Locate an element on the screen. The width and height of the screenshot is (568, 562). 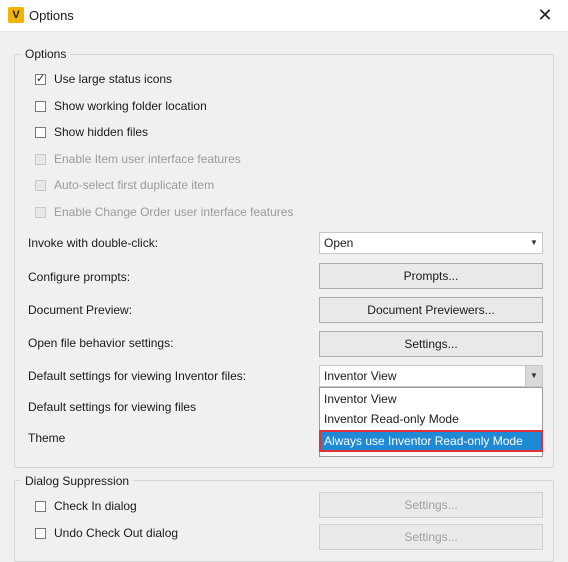
checkbox-checked-icon is located at coordinates (40, 78).